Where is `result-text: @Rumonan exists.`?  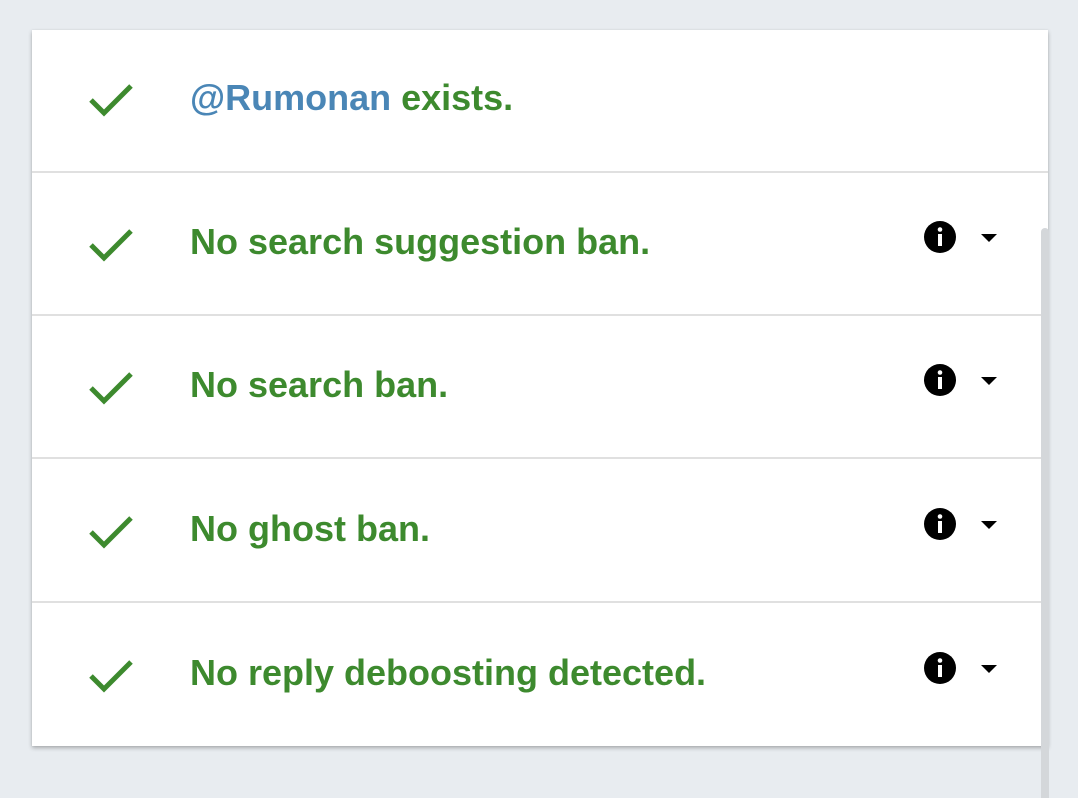 result-text: @Rumonan exists. is located at coordinates (351, 98).